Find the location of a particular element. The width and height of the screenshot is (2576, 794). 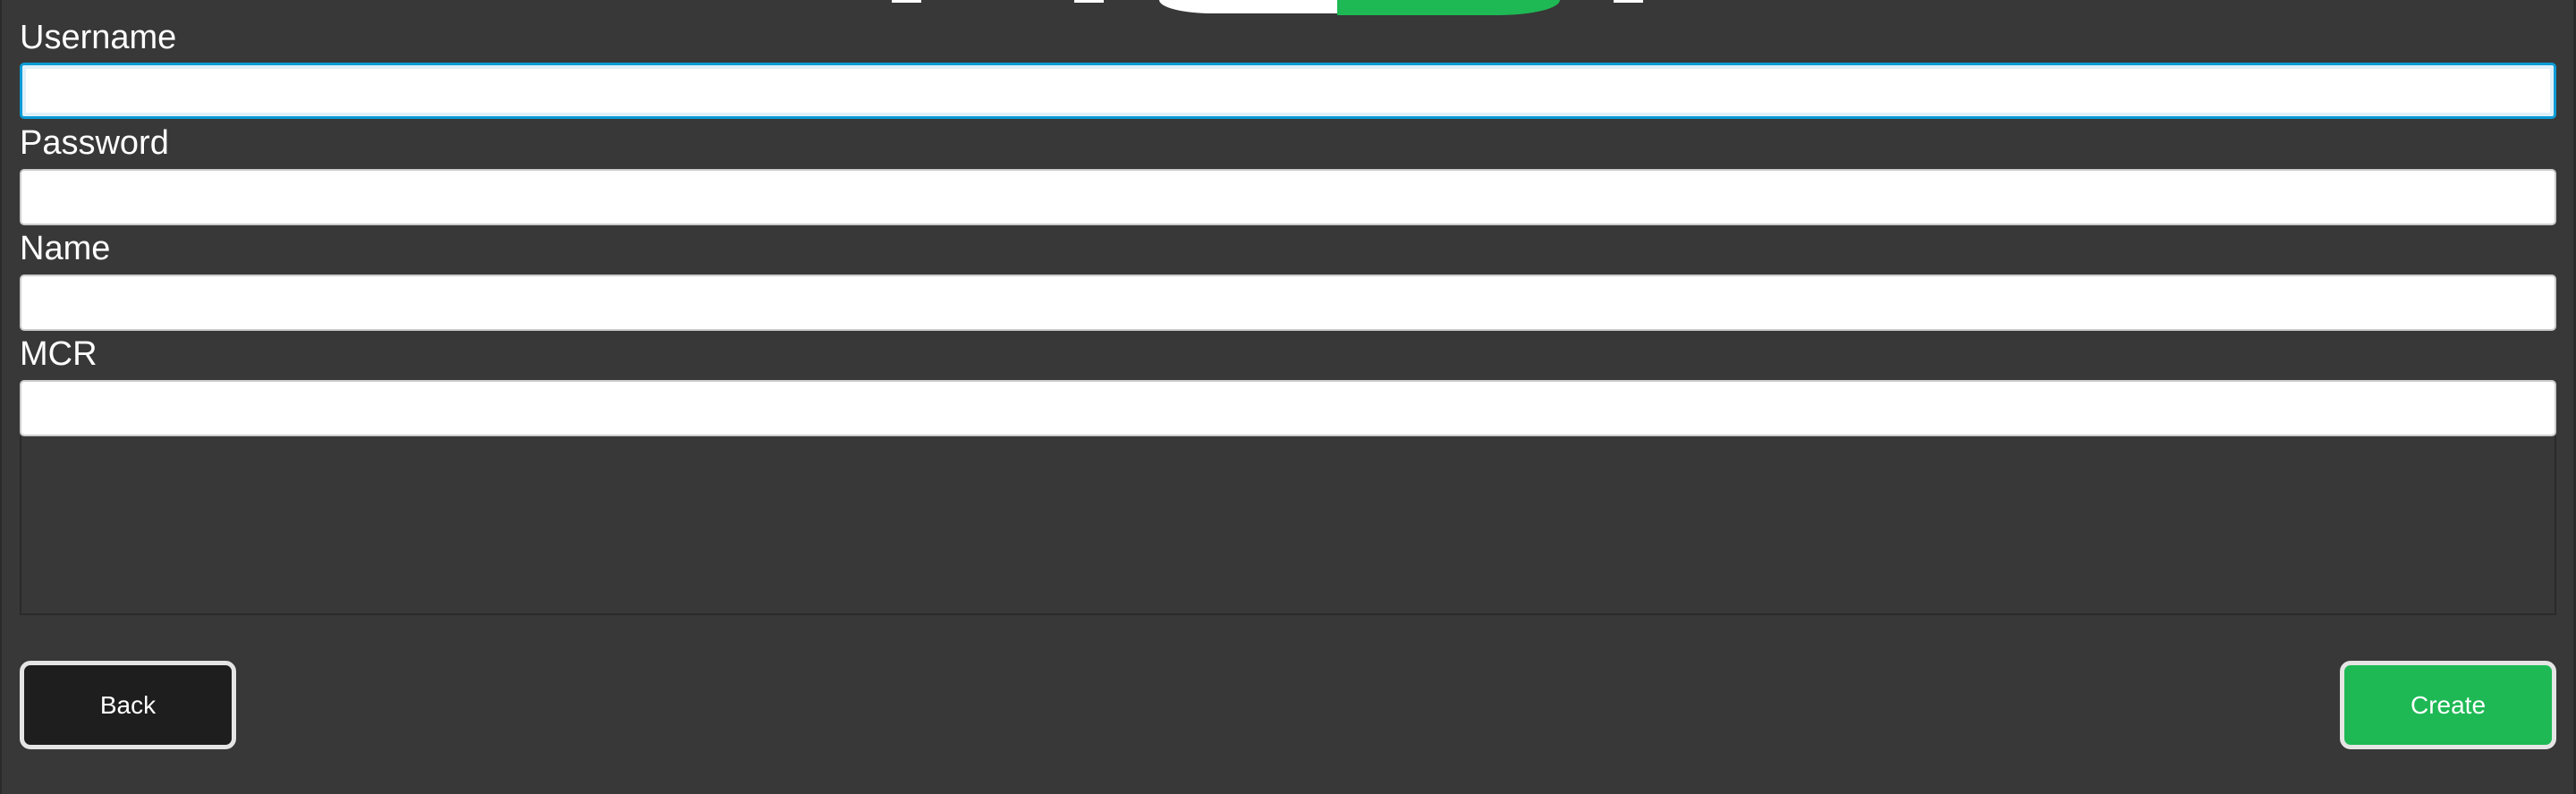

create-button: Create is located at coordinates (2448, 705).